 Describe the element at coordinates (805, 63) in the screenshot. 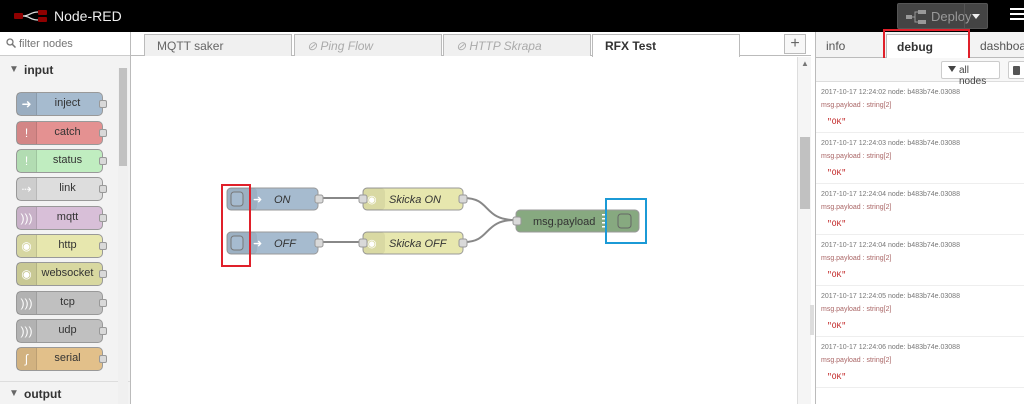

I see `scroll-up-icon: ▲` at that location.